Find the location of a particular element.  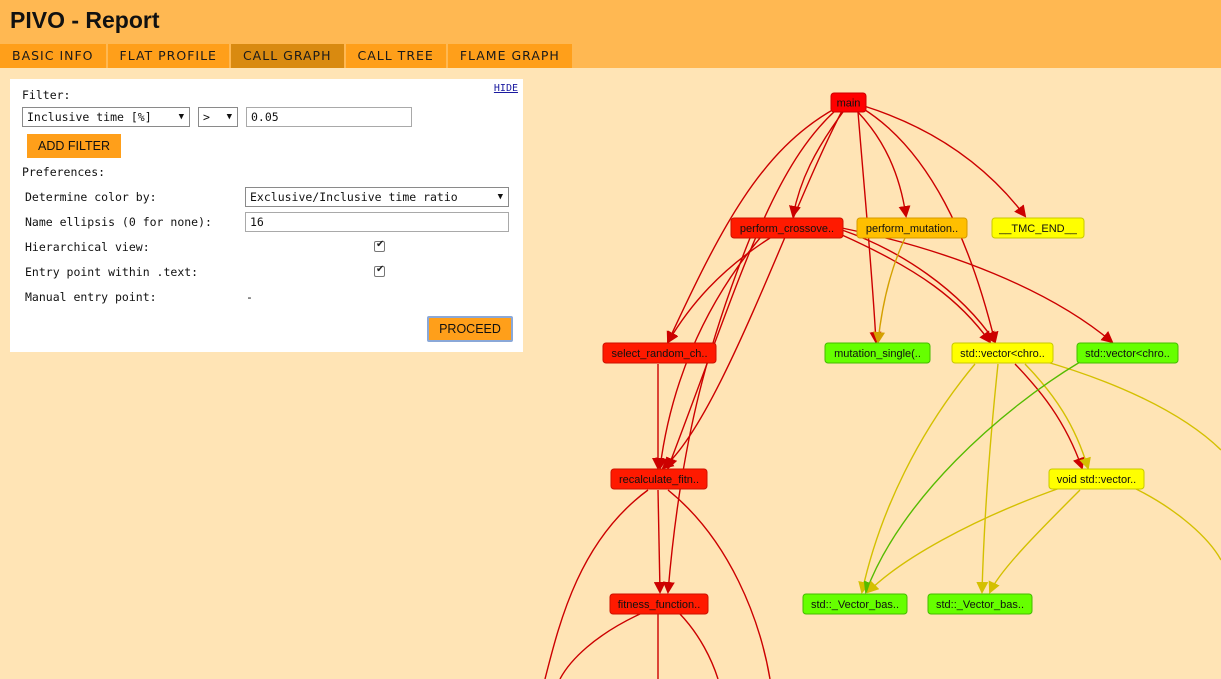

graph-node-void-std-vector: void std::vector.. is located at coordinates (1096, 479).